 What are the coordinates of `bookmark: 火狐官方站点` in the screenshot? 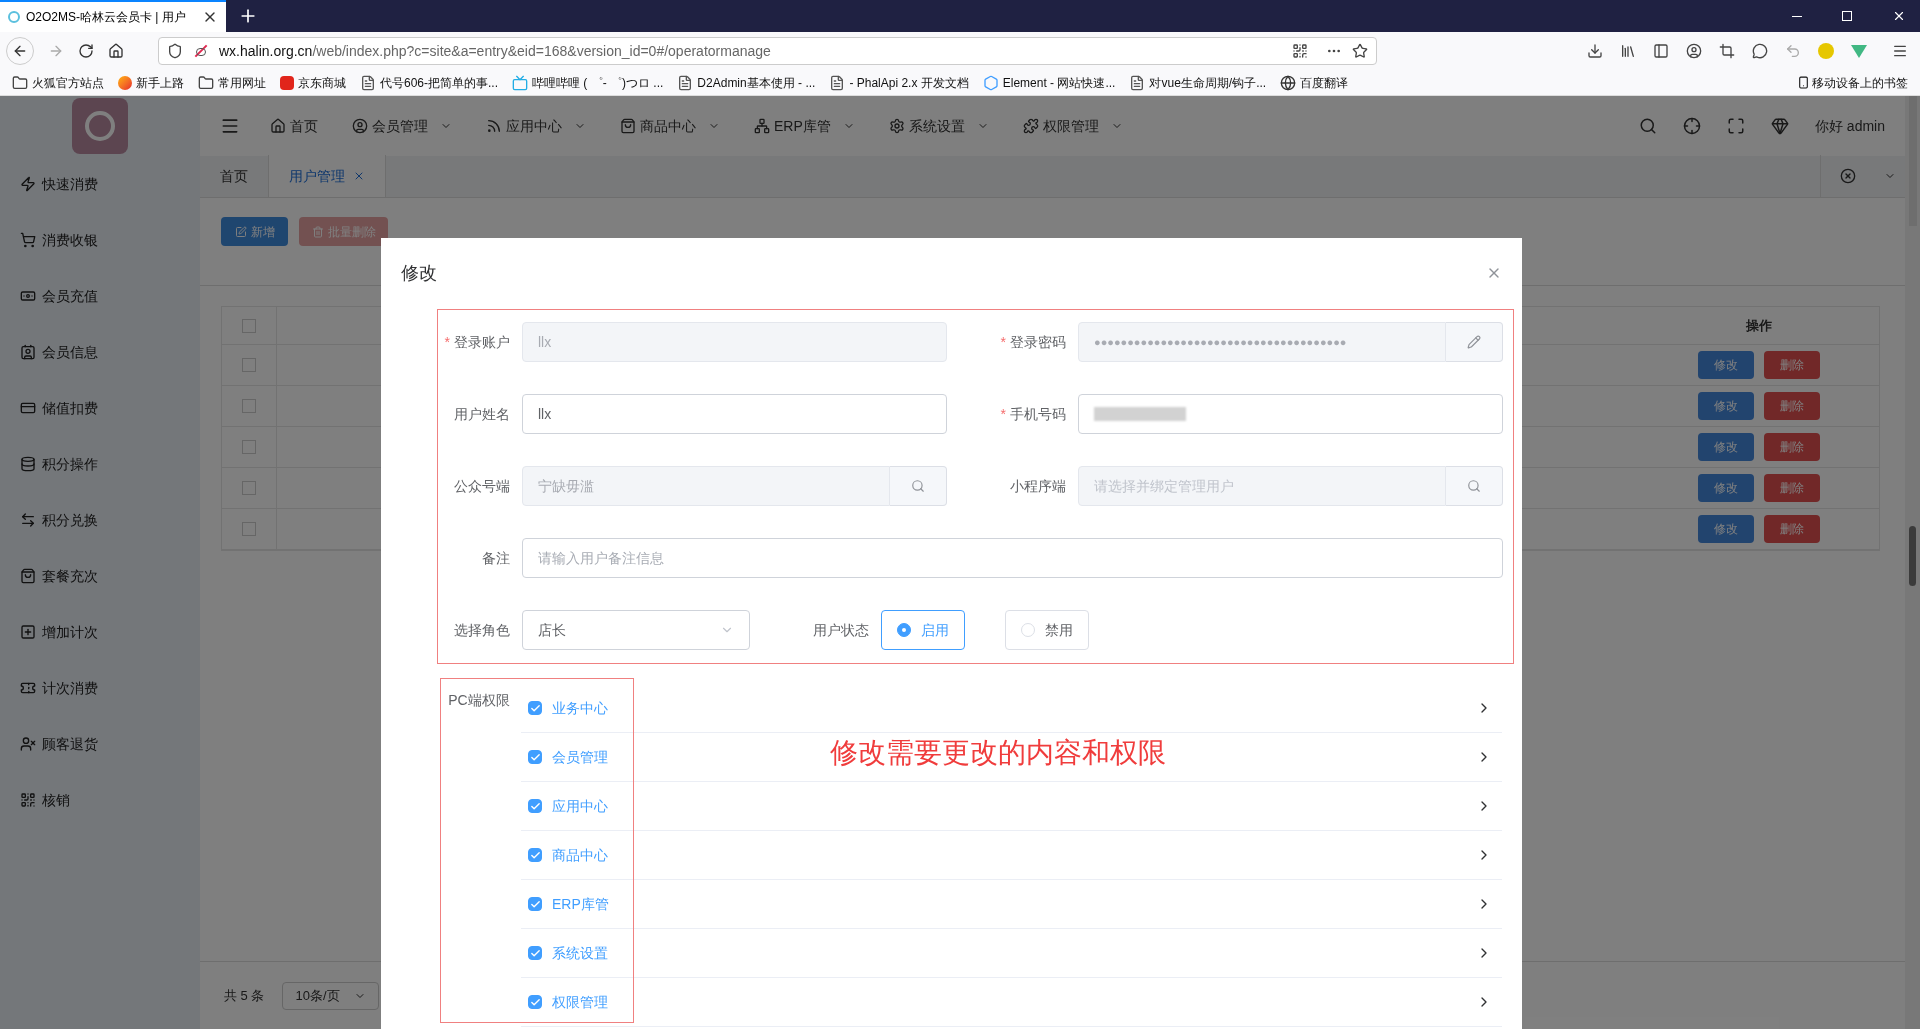 It's located at (68, 82).